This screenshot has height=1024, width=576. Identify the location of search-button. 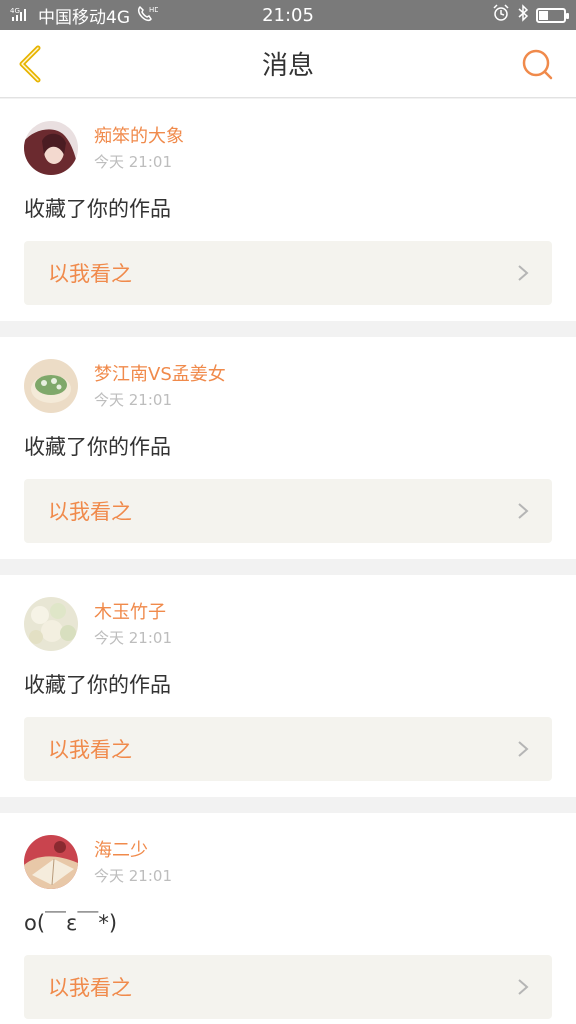
(537, 64).